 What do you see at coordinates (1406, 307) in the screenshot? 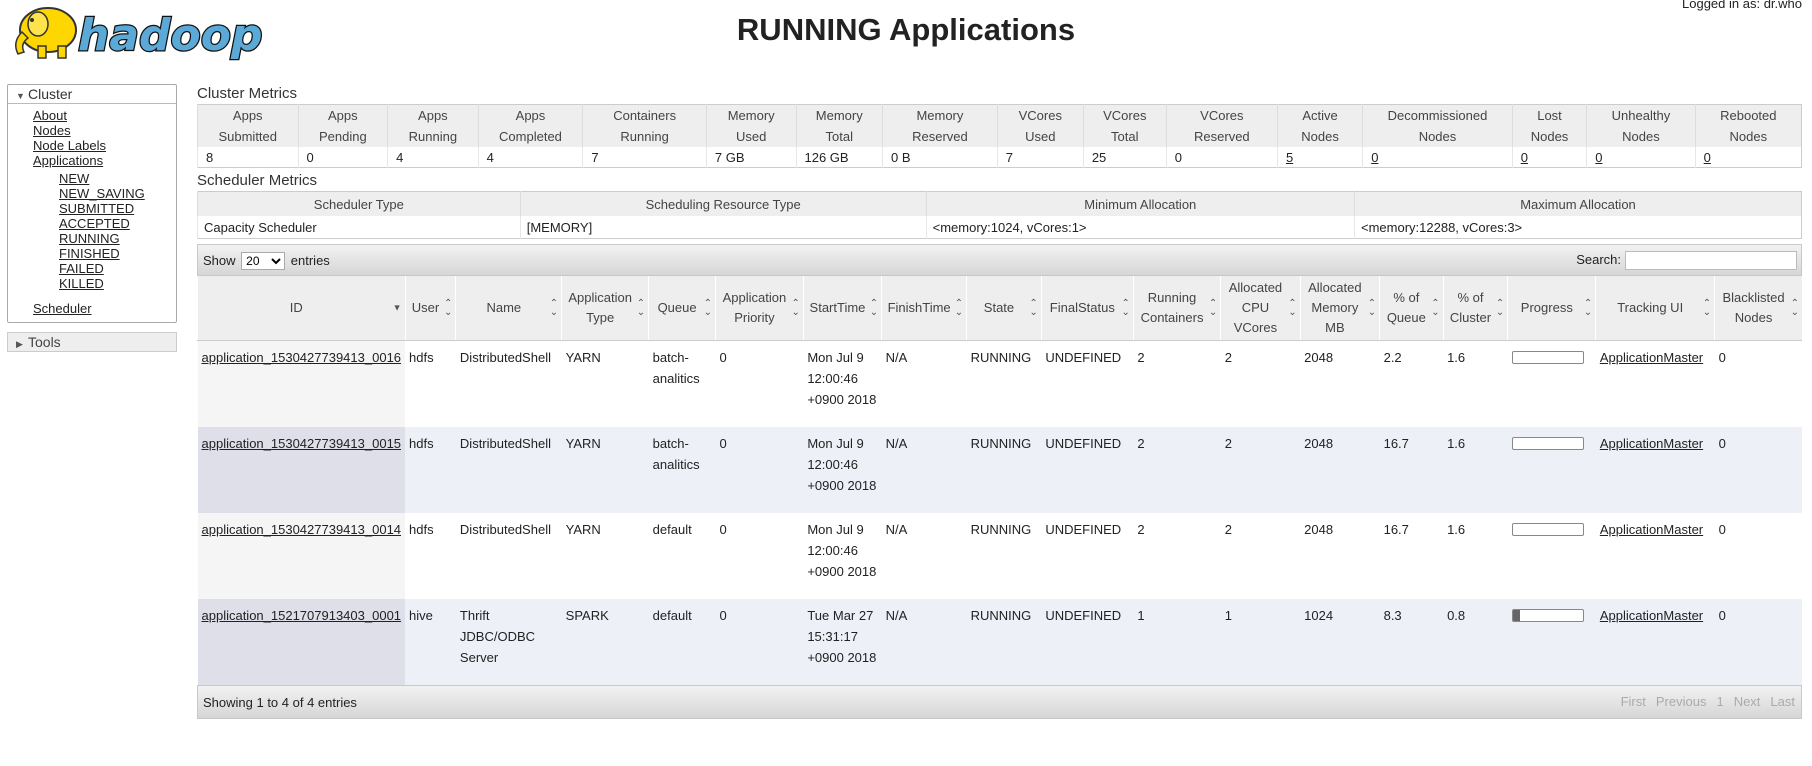
I see `column-header-label: % of Queue` at bounding box center [1406, 307].